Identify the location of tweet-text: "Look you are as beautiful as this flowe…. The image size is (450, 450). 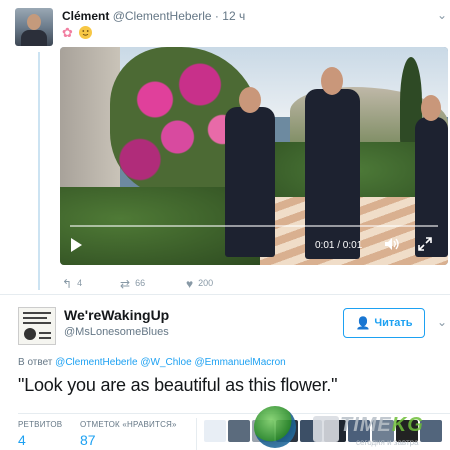
(178, 385).